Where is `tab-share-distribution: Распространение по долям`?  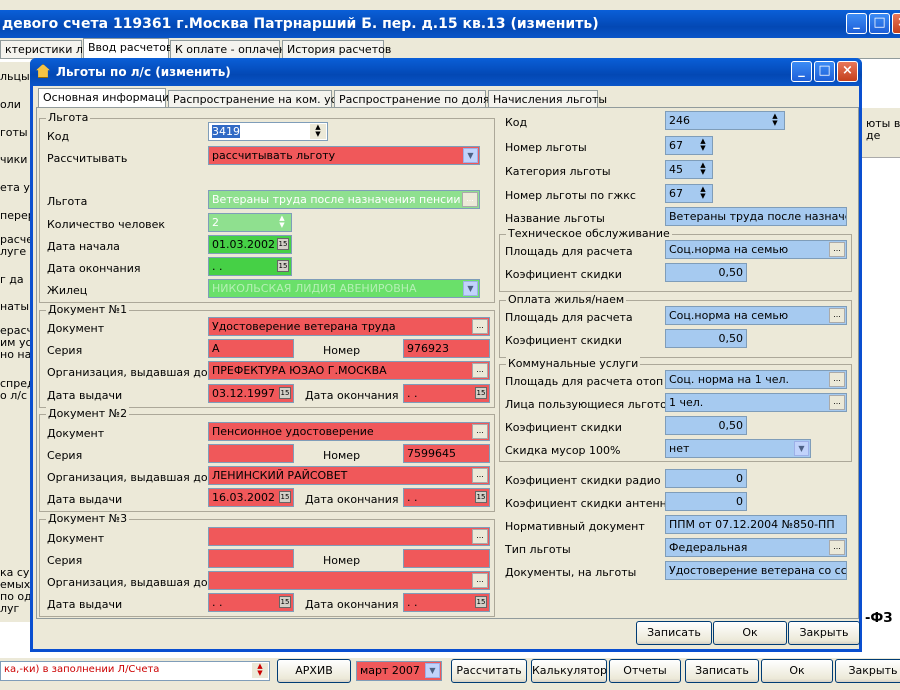 tab-share-distribution: Распространение по долям is located at coordinates (416, 99).